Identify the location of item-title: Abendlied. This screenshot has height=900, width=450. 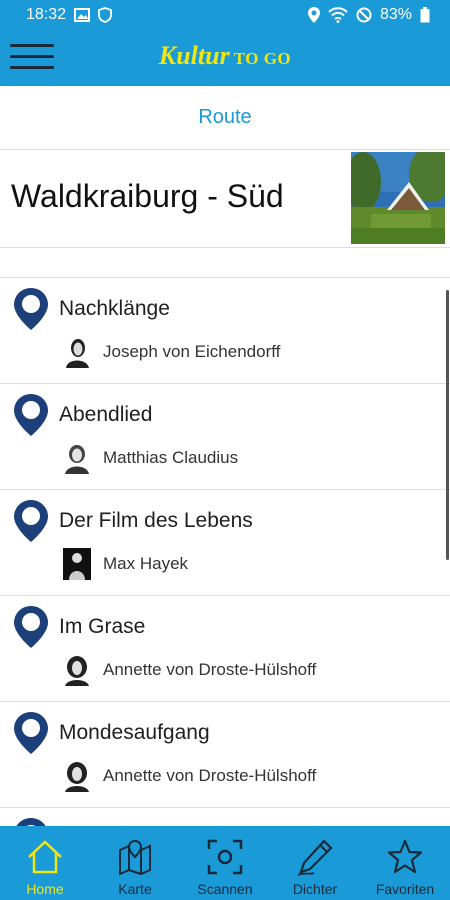
(106, 414).